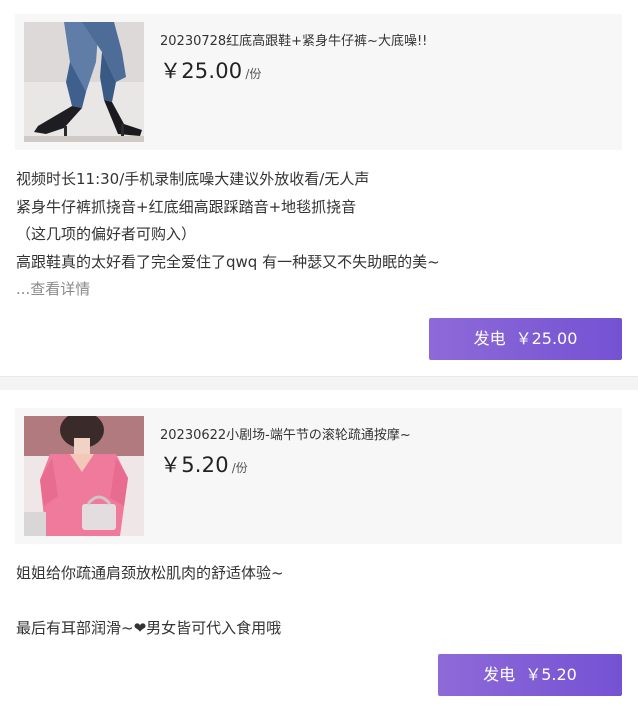 This screenshot has height=709, width=638. What do you see at coordinates (149, 628) in the screenshot?
I see `description-line: 最后有耳部润滑~❤男女皆可代入食用哦` at bounding box center [149, 628].